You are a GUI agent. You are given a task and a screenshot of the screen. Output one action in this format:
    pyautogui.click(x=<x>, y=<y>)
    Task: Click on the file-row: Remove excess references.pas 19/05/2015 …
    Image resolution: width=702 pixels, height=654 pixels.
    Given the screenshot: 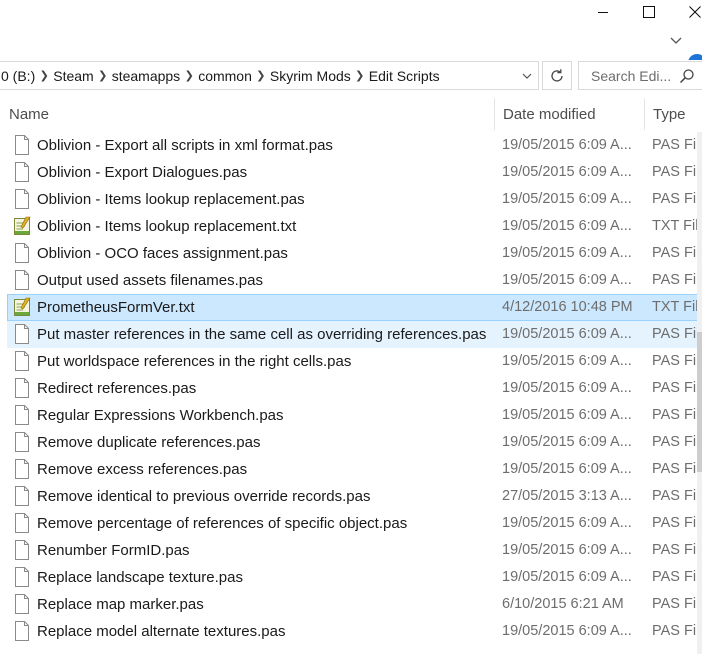 What is the action you would take?
    pyautogui.click(x=351, y=469)
    